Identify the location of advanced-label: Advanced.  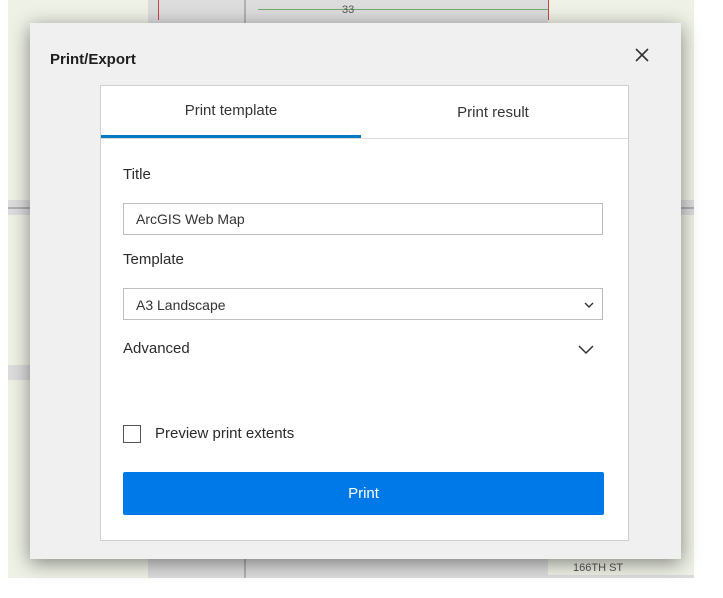
(156, 348).